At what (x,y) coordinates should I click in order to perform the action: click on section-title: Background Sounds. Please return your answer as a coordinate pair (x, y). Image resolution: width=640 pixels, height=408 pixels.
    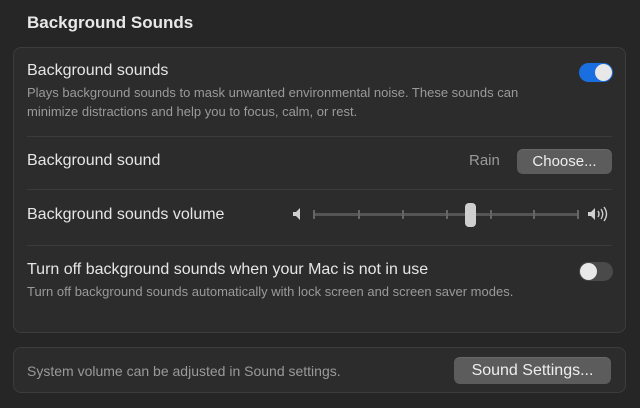
    Looking at the image, I should click on (110, 22).